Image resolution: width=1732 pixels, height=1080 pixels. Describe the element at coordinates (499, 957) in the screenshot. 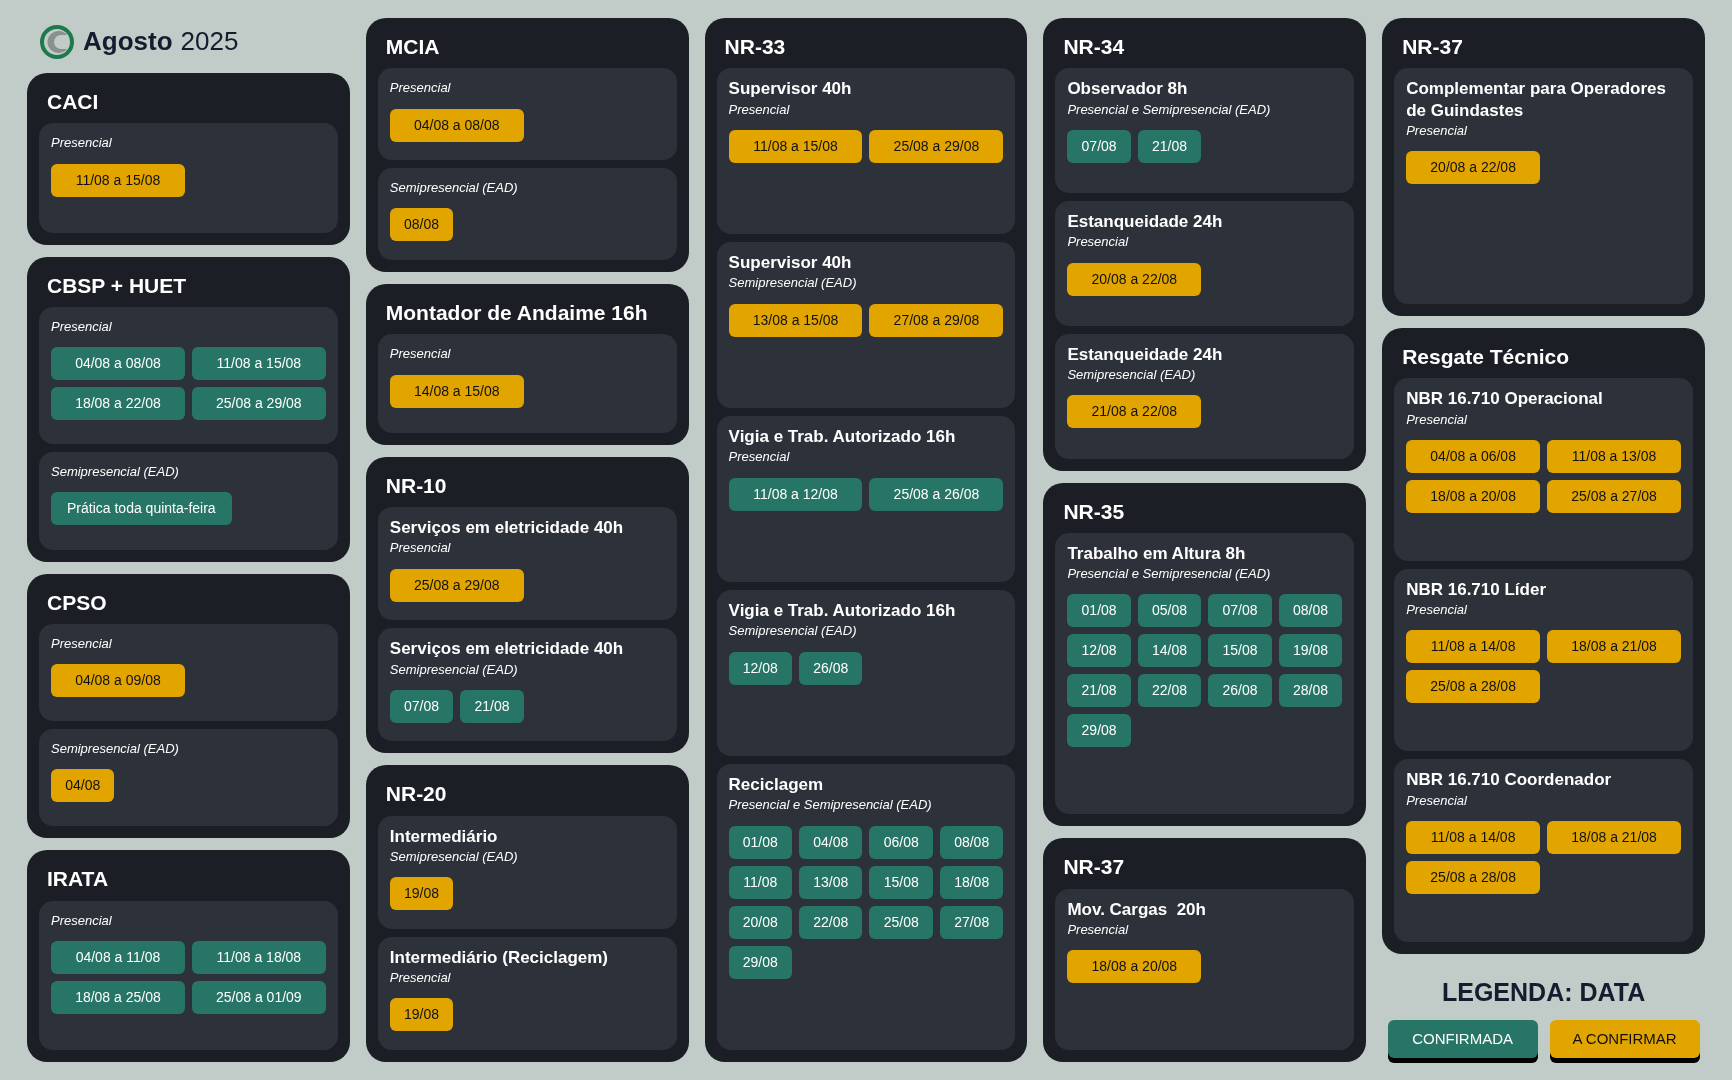

I see `course-name: Intermediário (Reciclagem)` at that location.